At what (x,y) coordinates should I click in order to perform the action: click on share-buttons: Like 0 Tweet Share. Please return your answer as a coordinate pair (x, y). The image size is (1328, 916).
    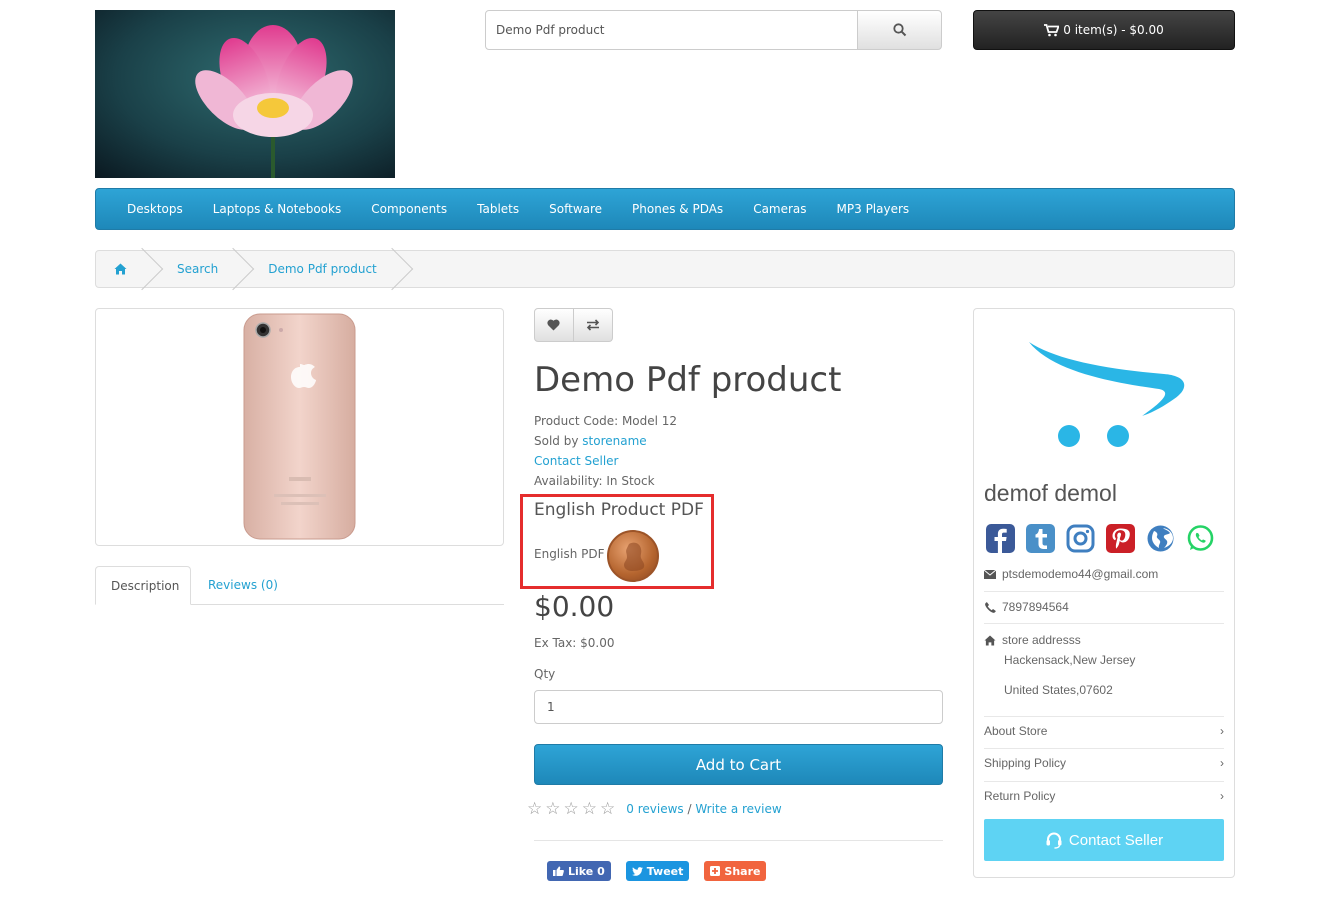
    Looking at the image, I should click on (657, 871).